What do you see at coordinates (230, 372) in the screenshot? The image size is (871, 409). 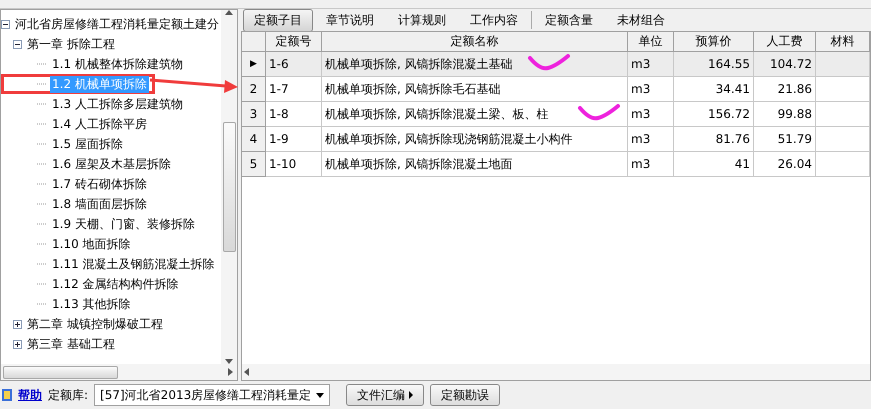 I see `scroll-right-icon` at bounding box center [230, 372].